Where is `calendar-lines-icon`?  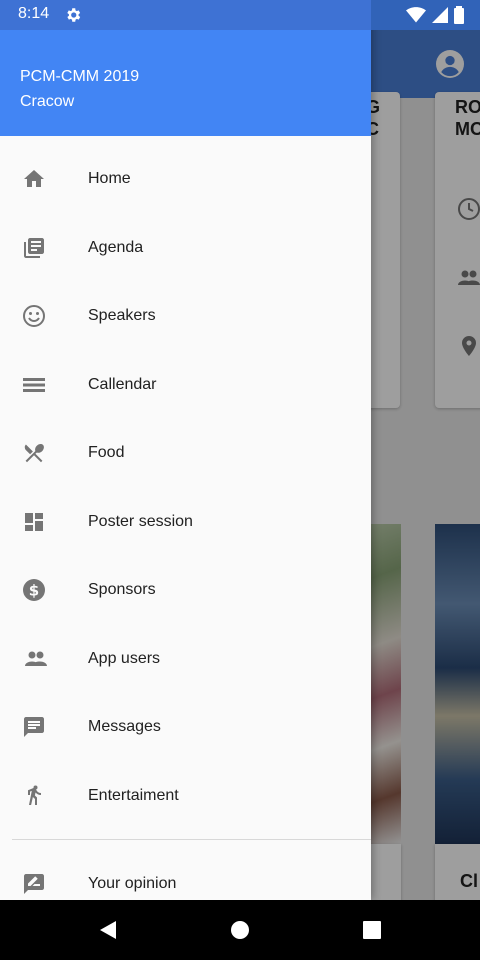 calendar-lines-icon is located at coordinates (34, 384).